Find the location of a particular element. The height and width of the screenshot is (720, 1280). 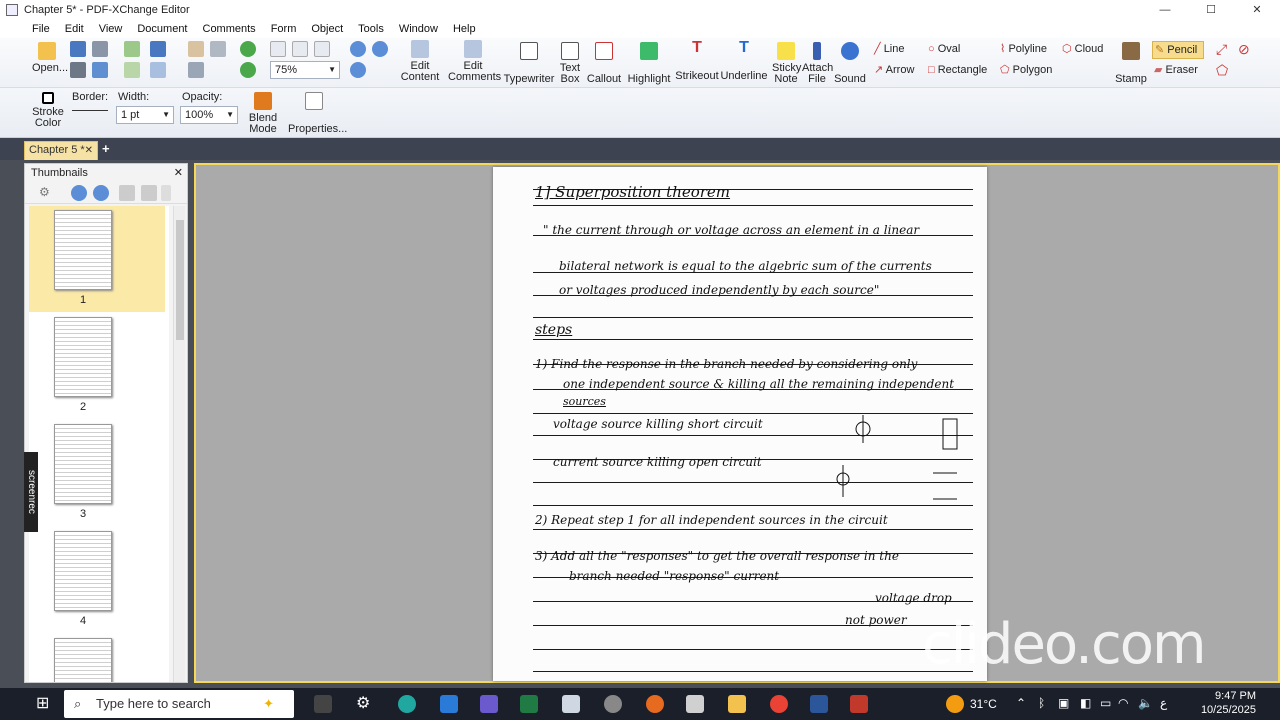

menu-window: Window is located at coordinates (418, 29).